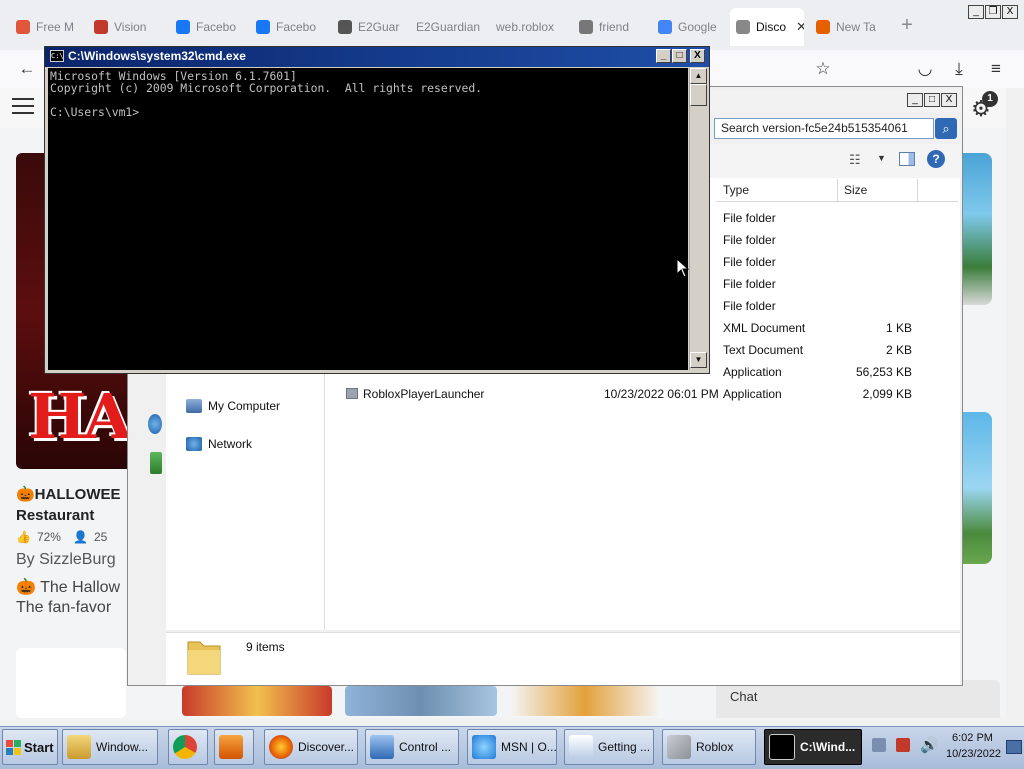  What do you see at coordinates (230, 444) in the screenshot?
I see `nav-item-label: Network` at bounding box center [230, 444].